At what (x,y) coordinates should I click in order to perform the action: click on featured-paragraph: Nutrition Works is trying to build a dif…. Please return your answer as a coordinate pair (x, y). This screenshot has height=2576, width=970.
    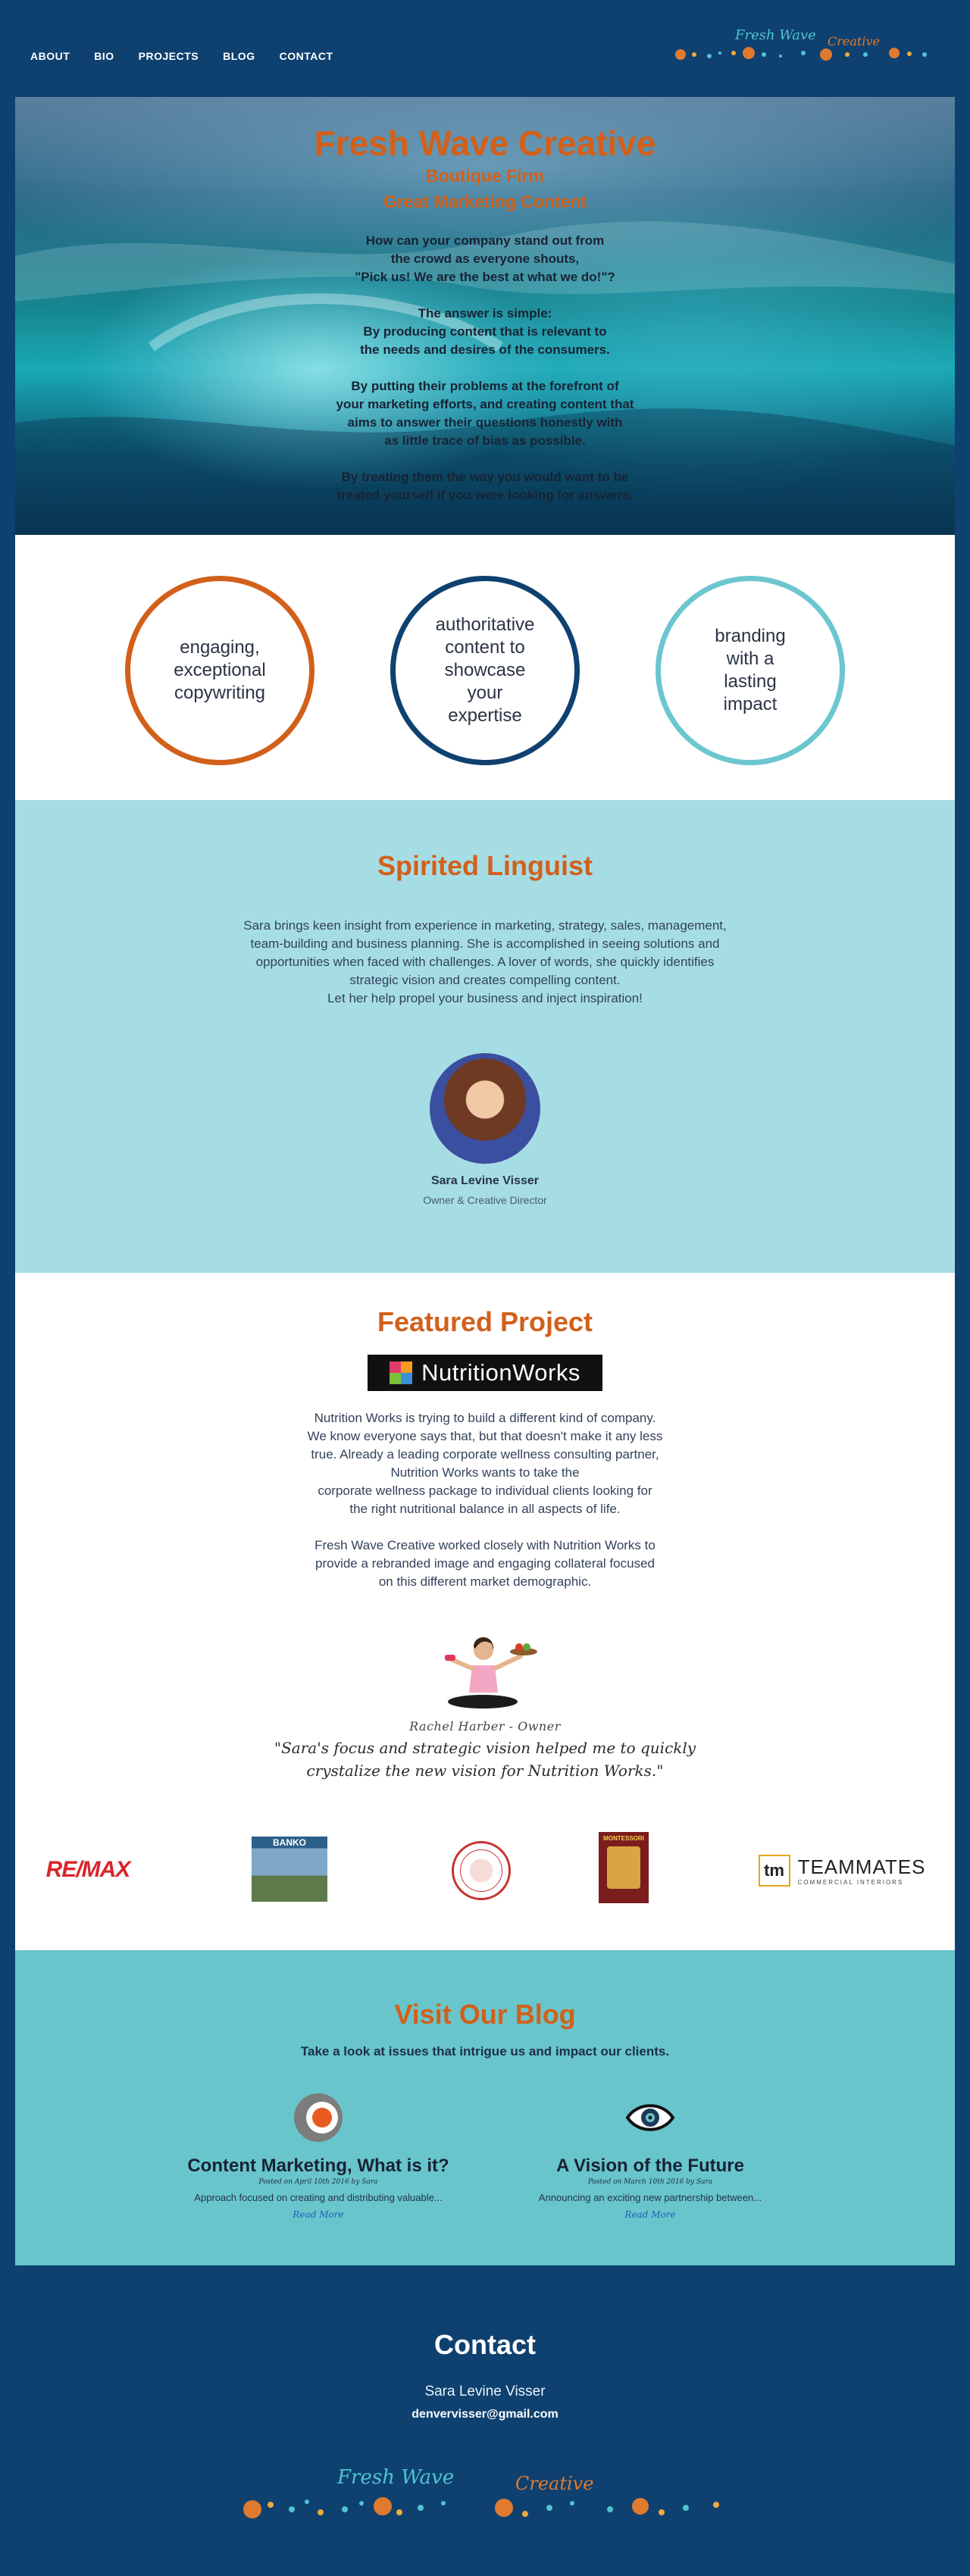
    Looking at the image, I should click on (485, 1464).